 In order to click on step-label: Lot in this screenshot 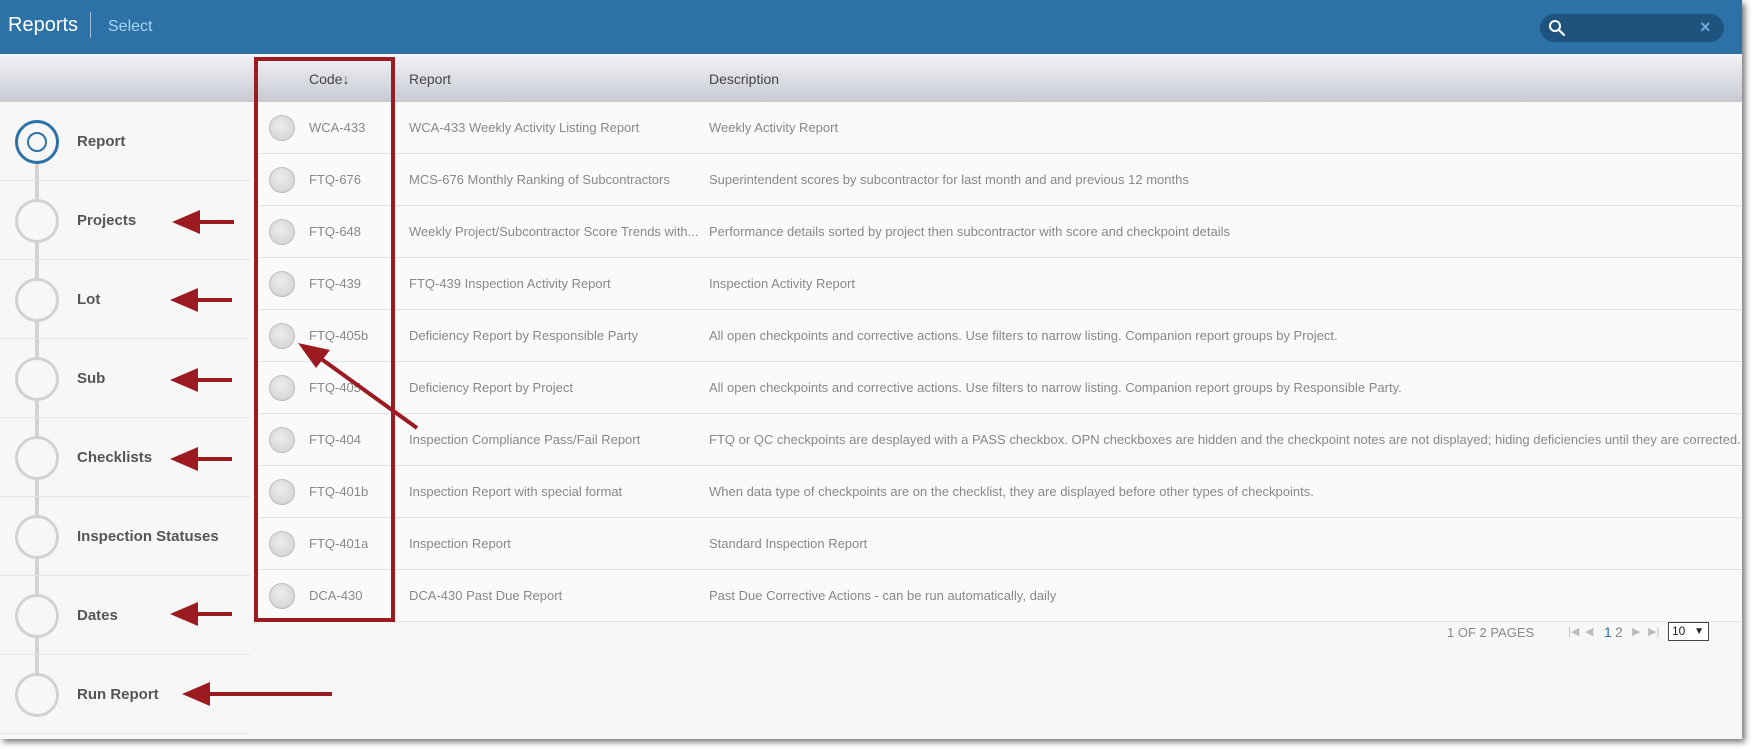, I will do `click(89, 299)`.